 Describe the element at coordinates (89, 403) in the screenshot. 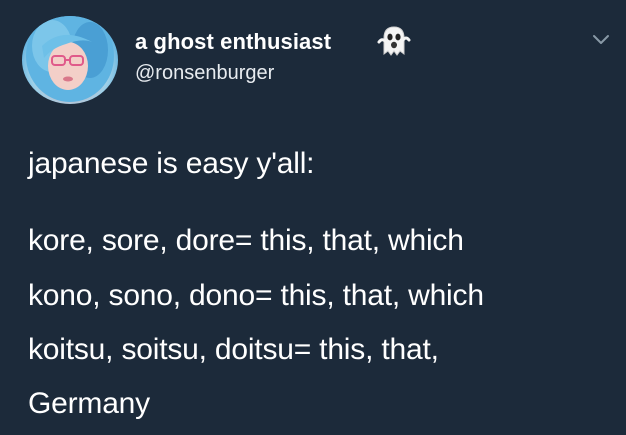

I see `tweet-text-line: Germany` at that location.